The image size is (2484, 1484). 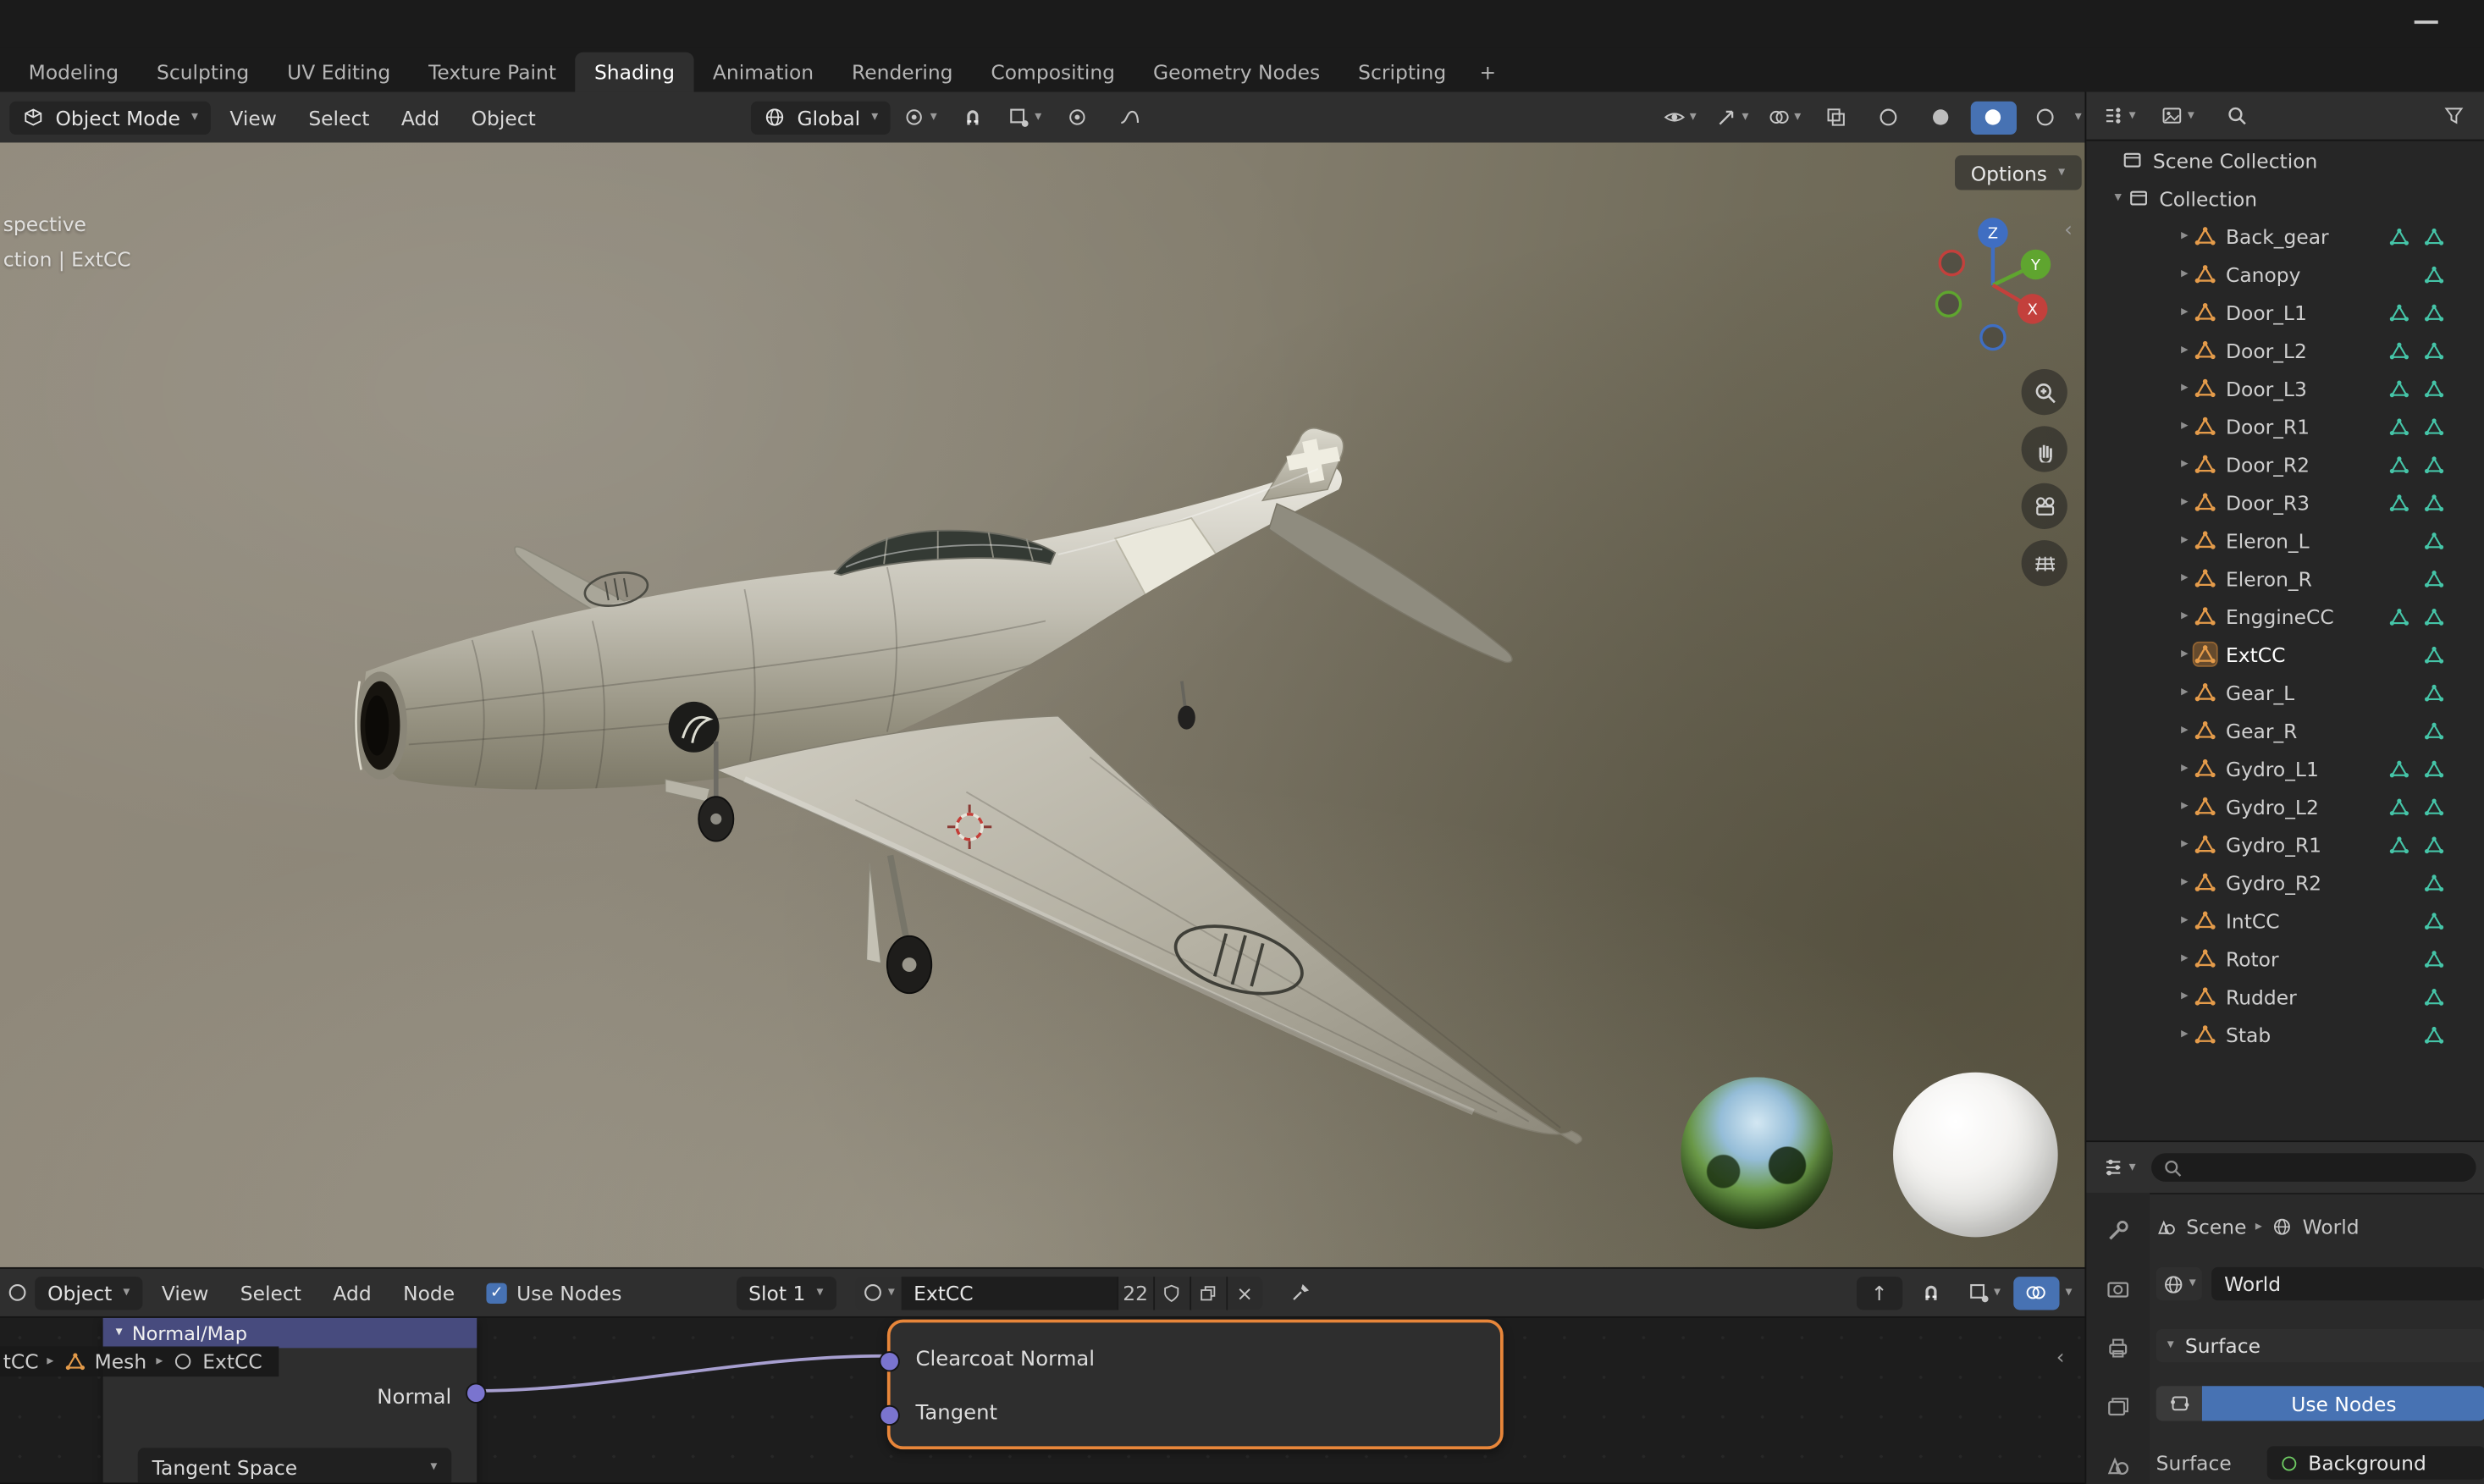 I want to click on clearcoat-normal-input-socket, so click(x=889, y=1361).